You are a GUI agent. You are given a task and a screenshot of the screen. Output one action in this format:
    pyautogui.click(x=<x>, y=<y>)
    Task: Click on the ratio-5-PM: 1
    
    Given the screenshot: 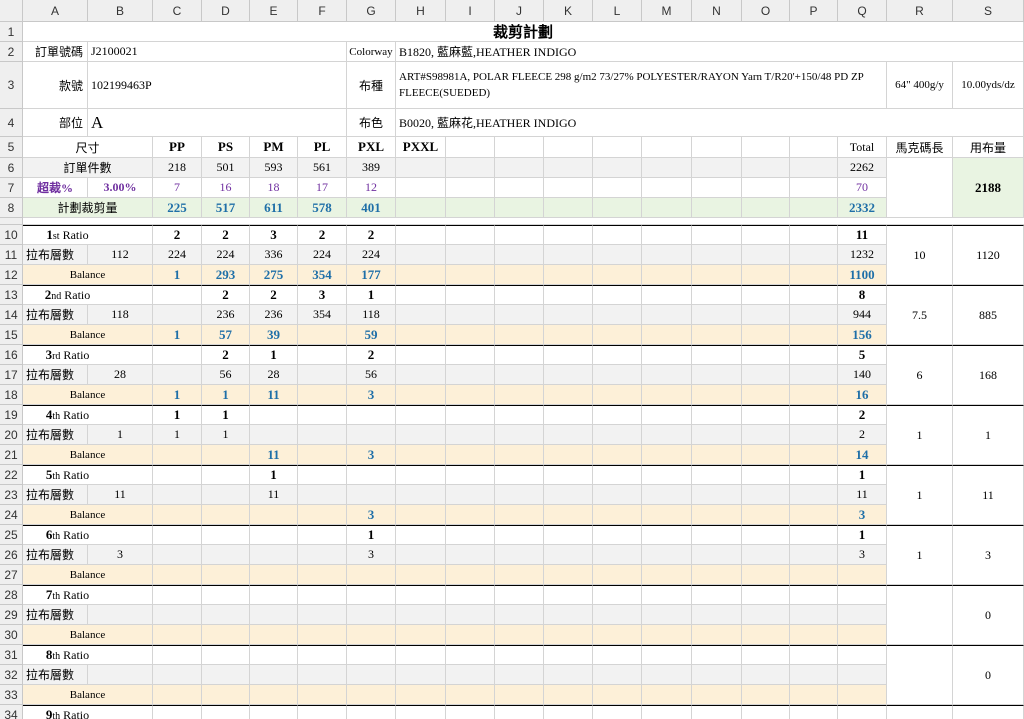 What is the action you would take?
    pyautogui.click(x=274, y=475)
    